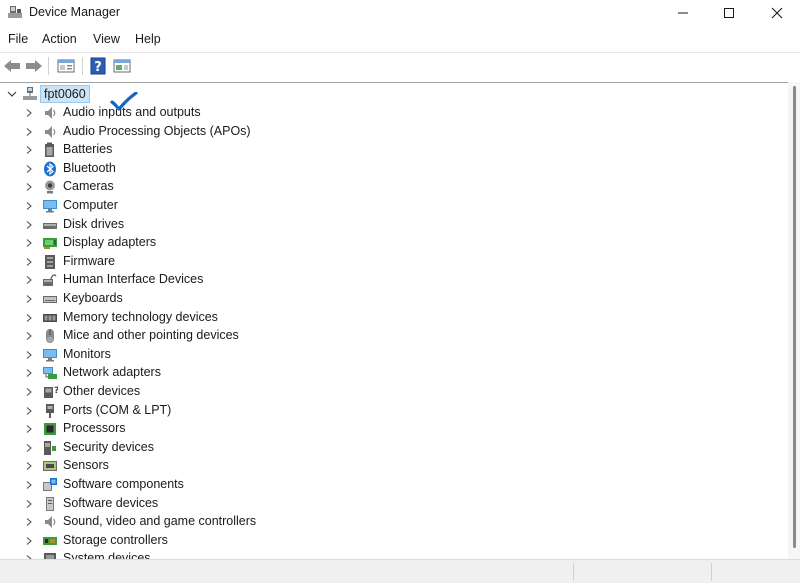 The height and width of the screenshot is (583, 800). Describe the element at coordinates (75, 12) in the screenshot. I see `window-title: Device Manager` at that location.